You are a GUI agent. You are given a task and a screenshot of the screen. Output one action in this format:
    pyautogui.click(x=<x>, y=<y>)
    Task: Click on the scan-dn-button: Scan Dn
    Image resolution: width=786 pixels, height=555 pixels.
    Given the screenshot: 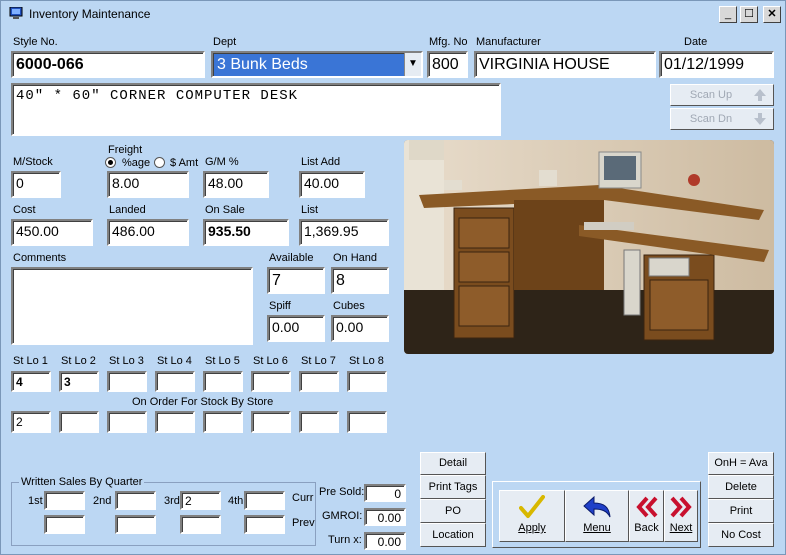 What is the action you would take?
    pyautogui.click(x=722, y=119)
    